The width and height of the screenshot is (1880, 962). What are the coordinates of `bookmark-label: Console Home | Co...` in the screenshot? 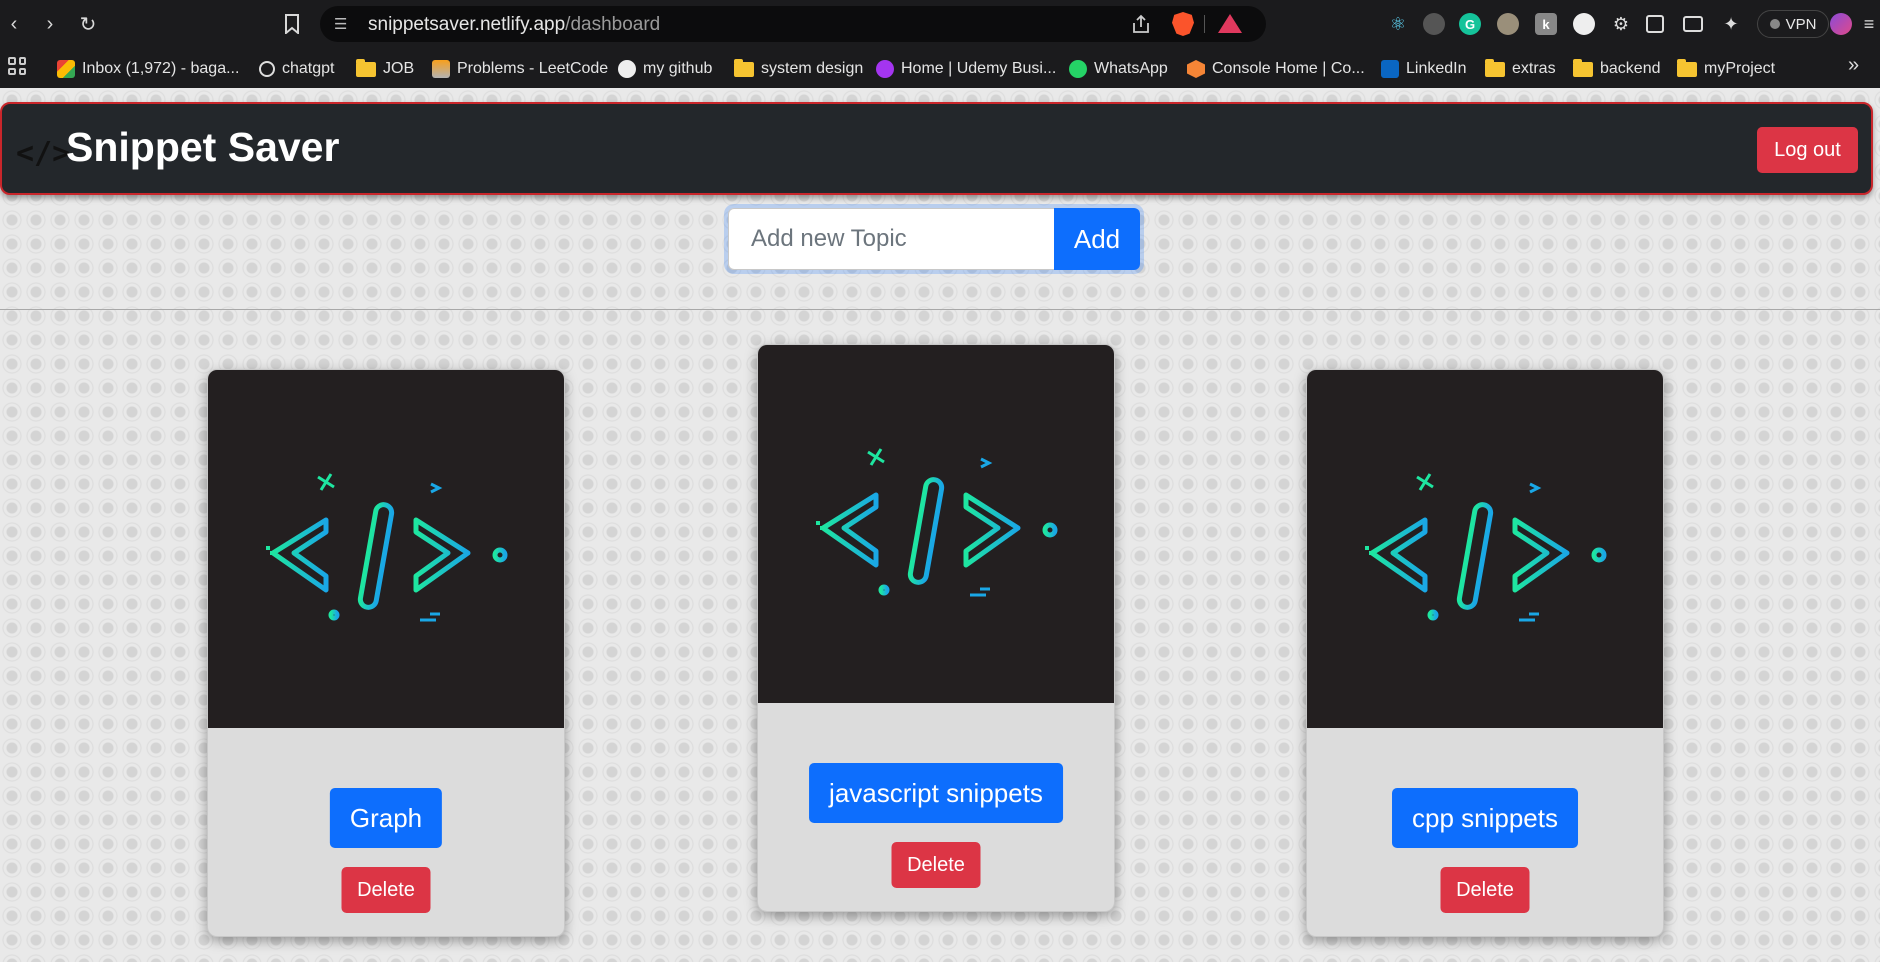 It's located at (1288, 68).